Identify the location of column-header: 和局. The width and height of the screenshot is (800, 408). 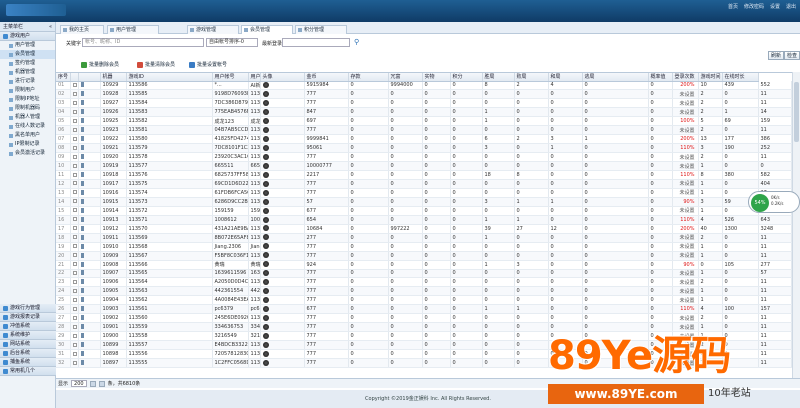
(565, 77).